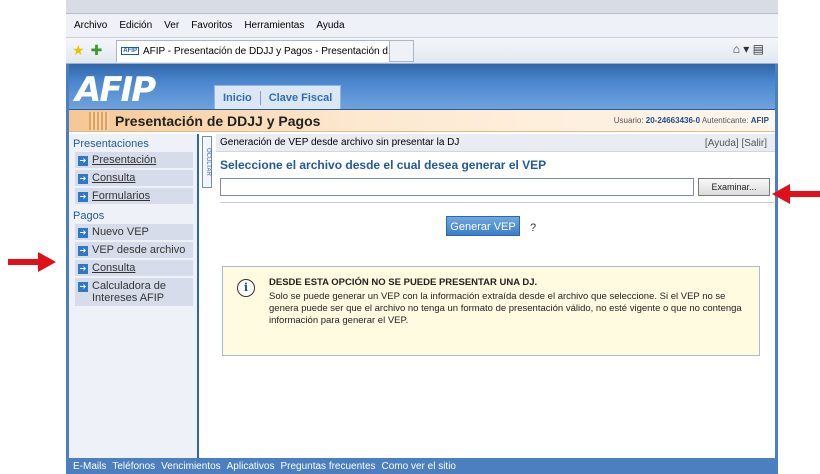  I want to click on footer-link-emails: E-Mails, so click(89, 466).